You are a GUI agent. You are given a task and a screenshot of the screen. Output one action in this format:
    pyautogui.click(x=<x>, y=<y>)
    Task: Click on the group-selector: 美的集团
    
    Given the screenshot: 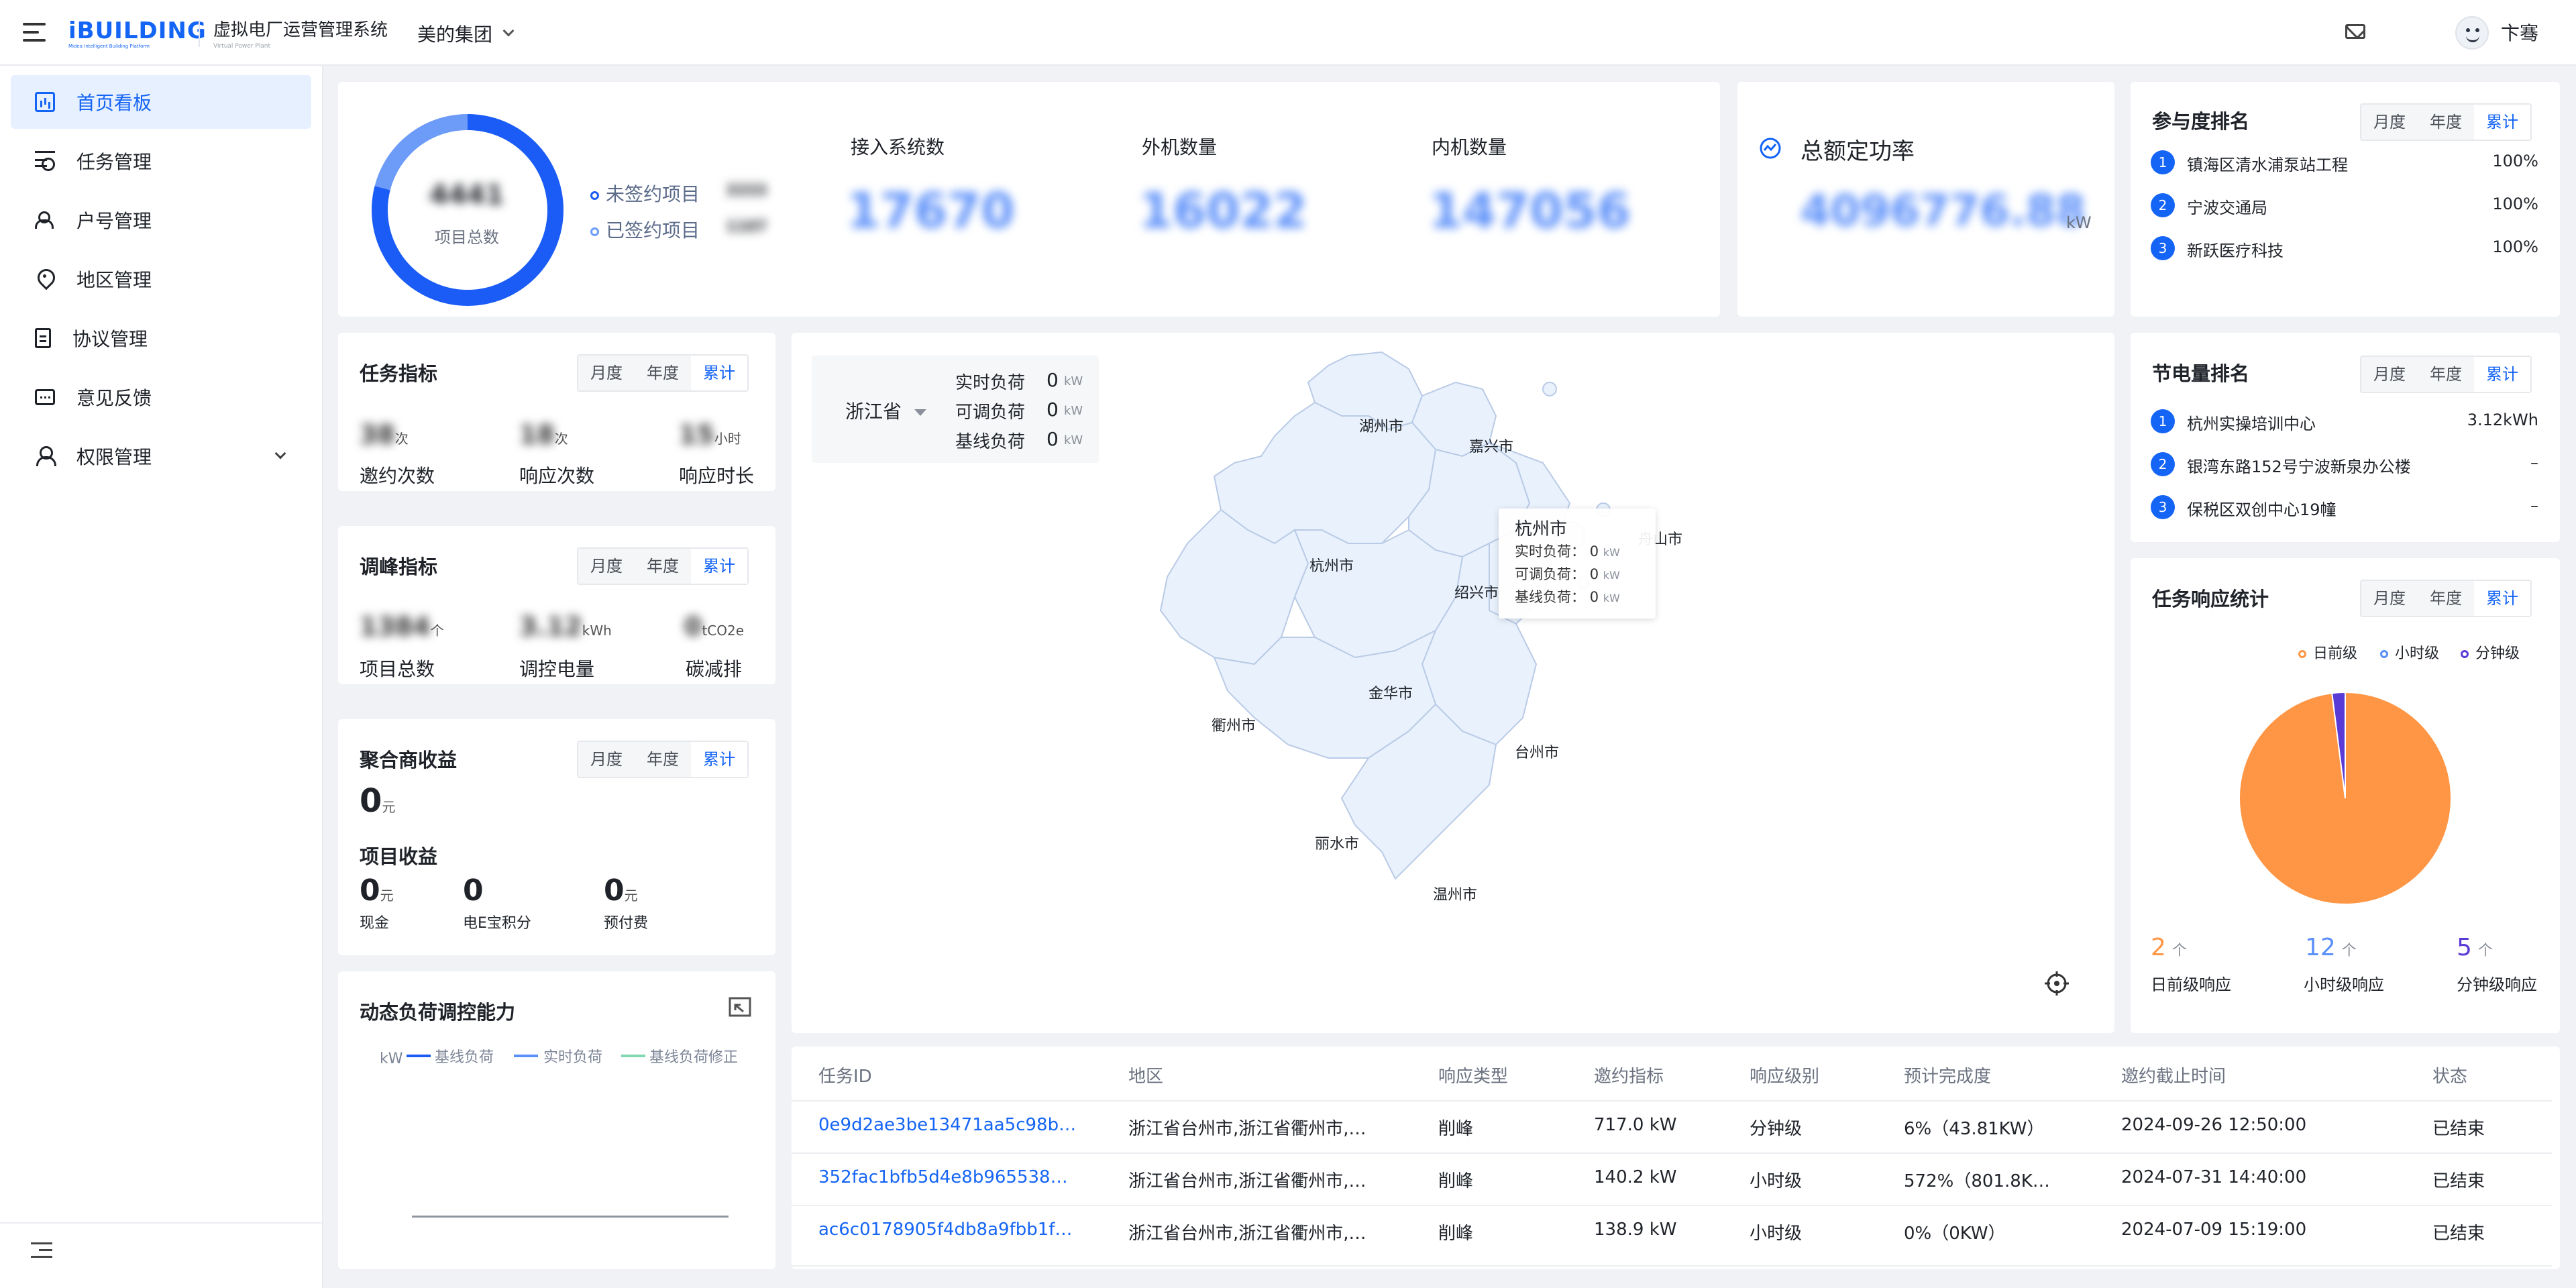 What is the action you would take?
    pyautogui.click(x=466, y=33)
    